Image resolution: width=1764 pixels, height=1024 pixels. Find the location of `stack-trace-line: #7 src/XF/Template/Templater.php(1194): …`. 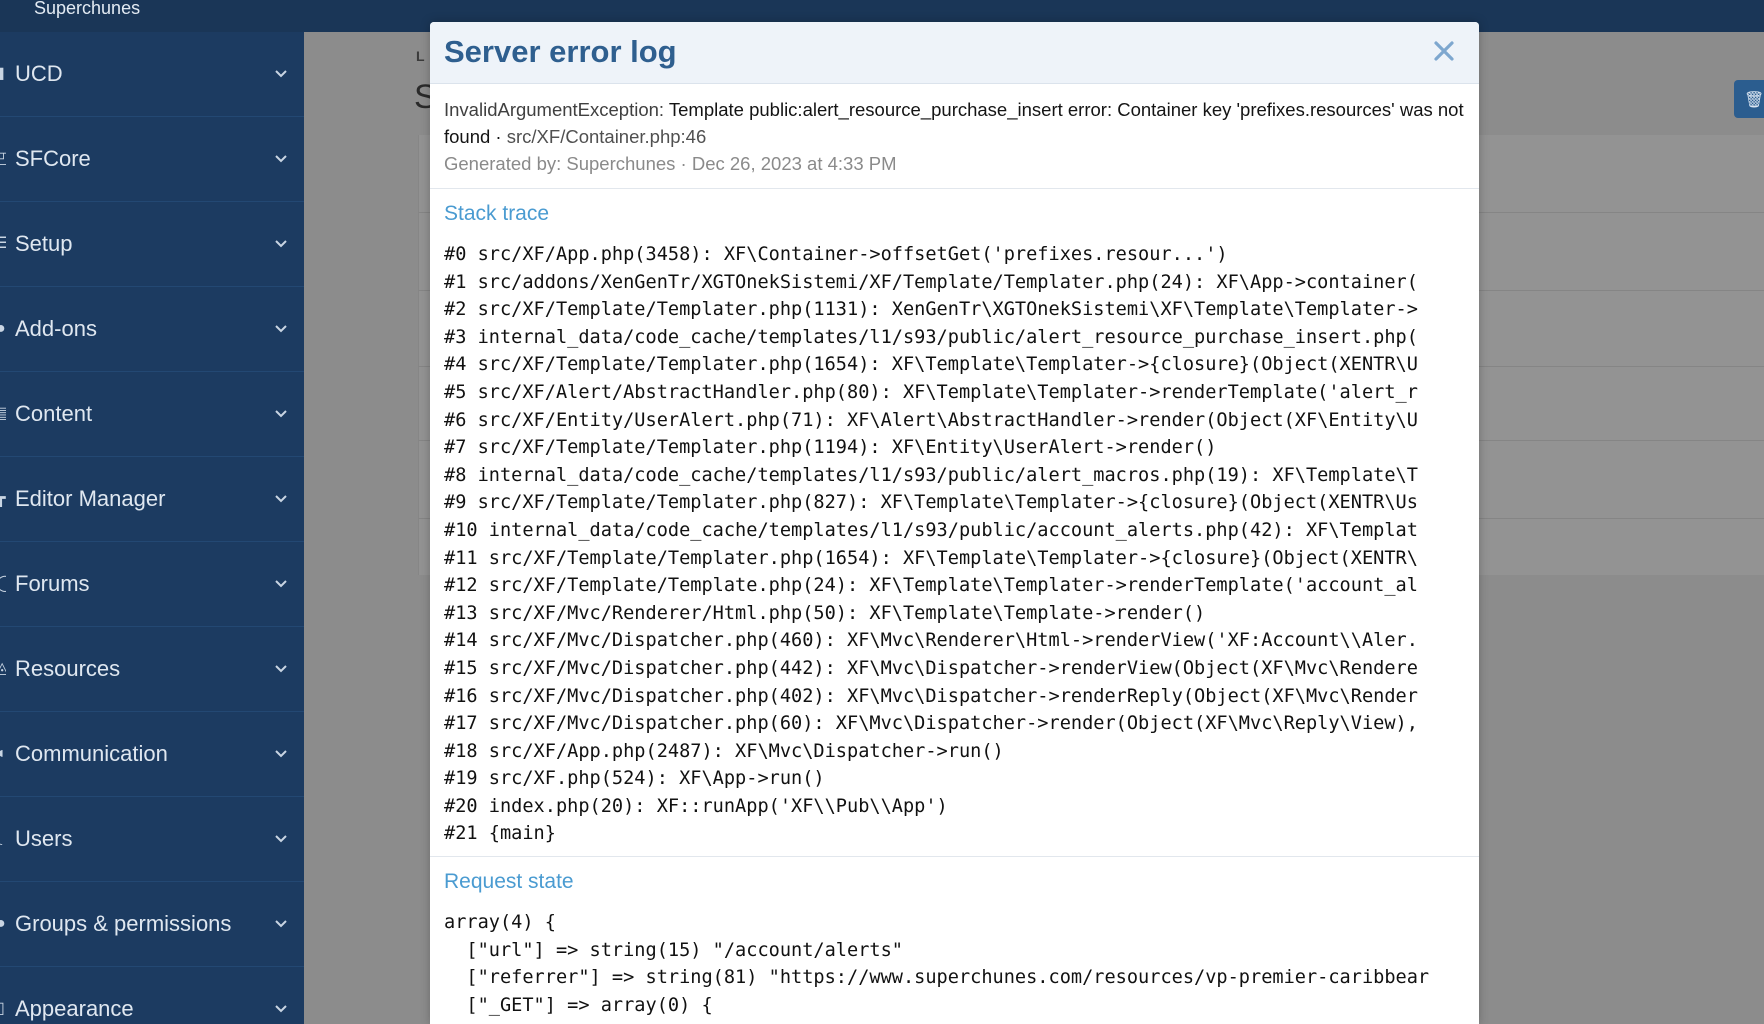

stack-trace-line: #7 src/XF/Template/Templater.php(1194): … is located at coordinates (830, 448).